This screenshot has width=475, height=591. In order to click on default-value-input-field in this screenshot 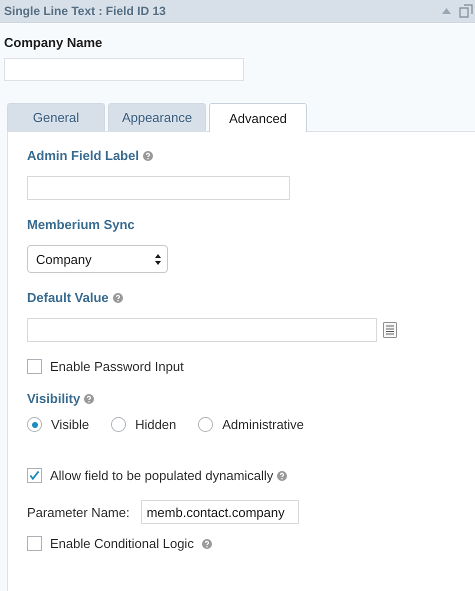, I will do `click(202, 330)`.